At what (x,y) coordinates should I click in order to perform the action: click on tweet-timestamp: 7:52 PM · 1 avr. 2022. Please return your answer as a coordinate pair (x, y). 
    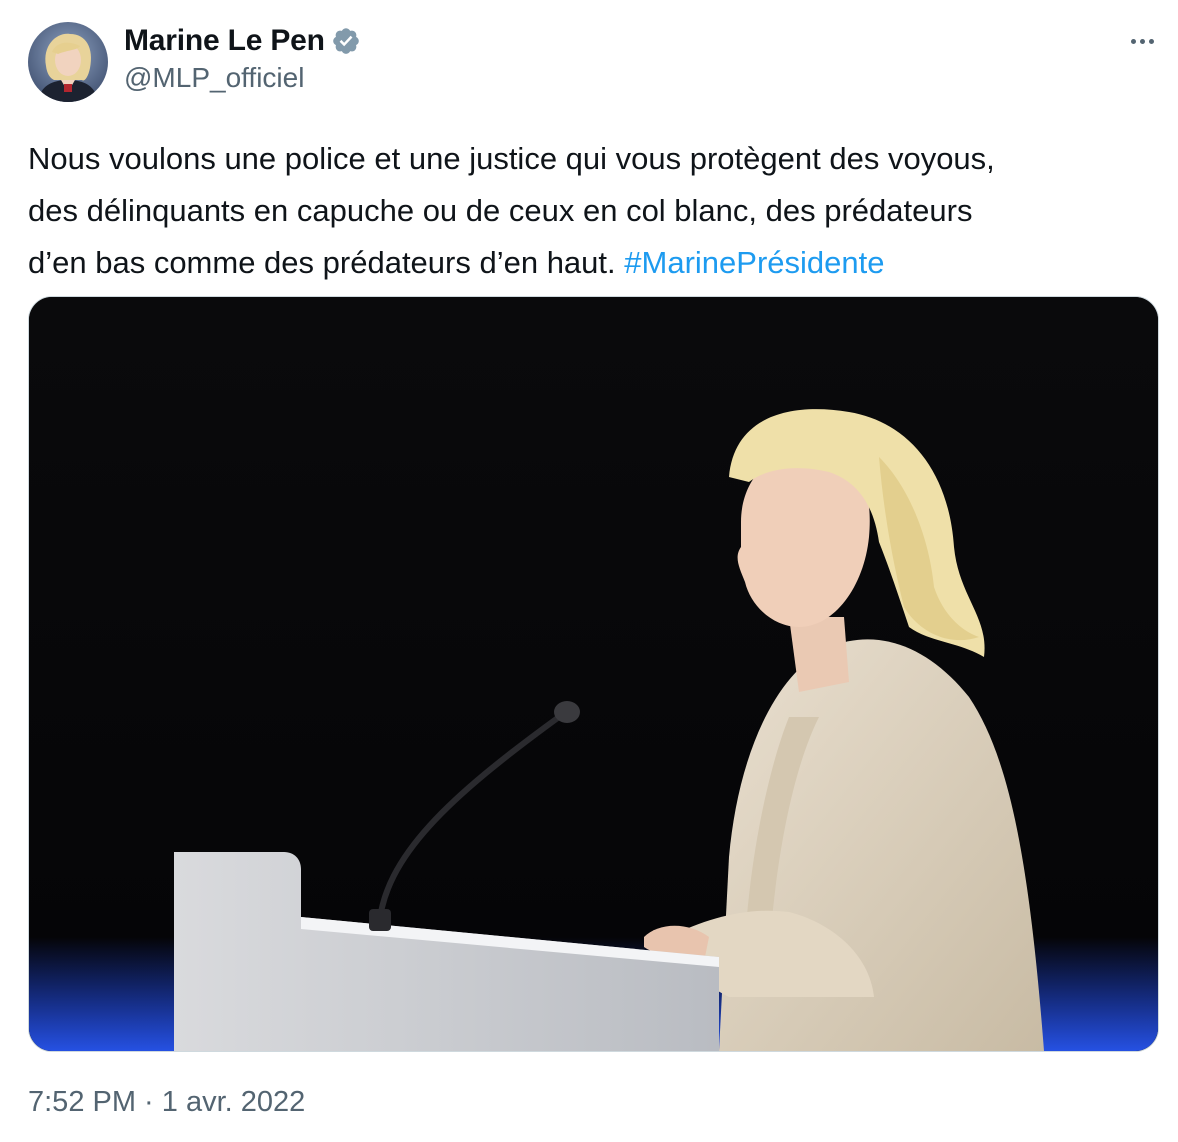
    Looking at the image, I should click on (166, 1102).